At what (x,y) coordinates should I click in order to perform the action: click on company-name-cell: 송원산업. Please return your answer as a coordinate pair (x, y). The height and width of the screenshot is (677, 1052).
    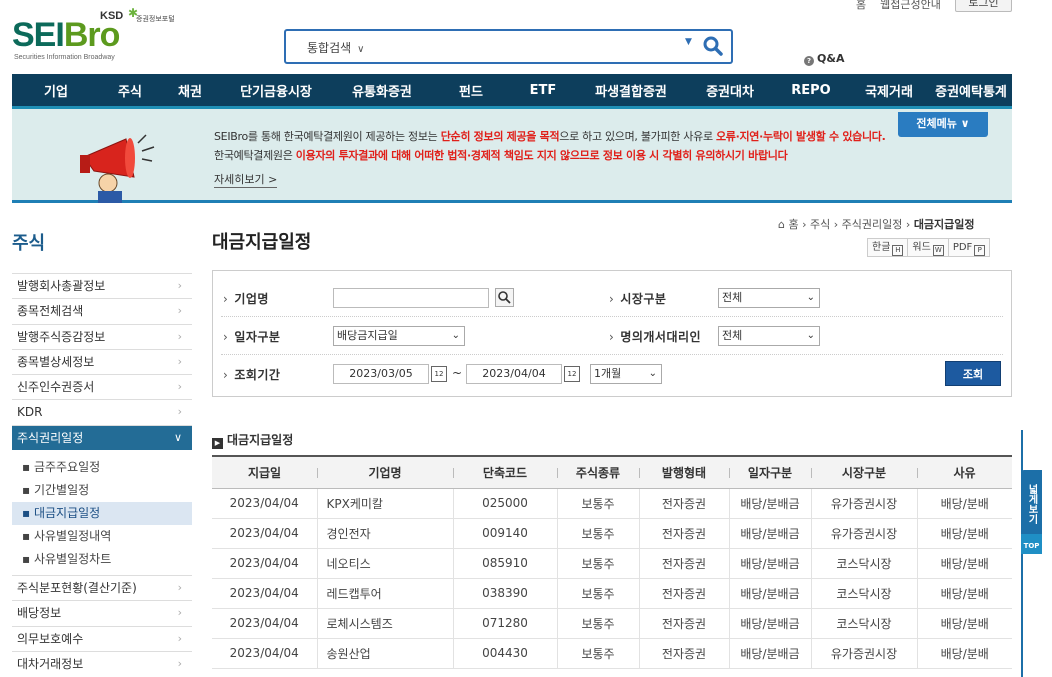
    Looking at the image, I should click on (385, 653).